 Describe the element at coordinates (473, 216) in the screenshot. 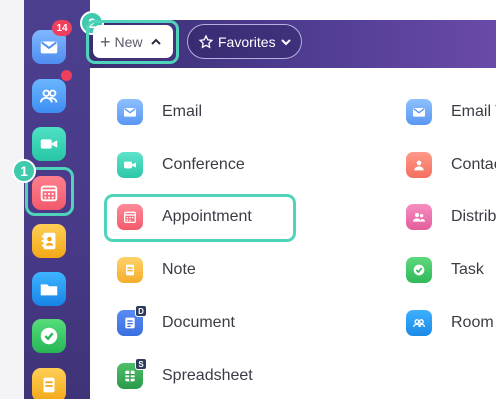

I see `menu-item-label: Distrib` at that location.